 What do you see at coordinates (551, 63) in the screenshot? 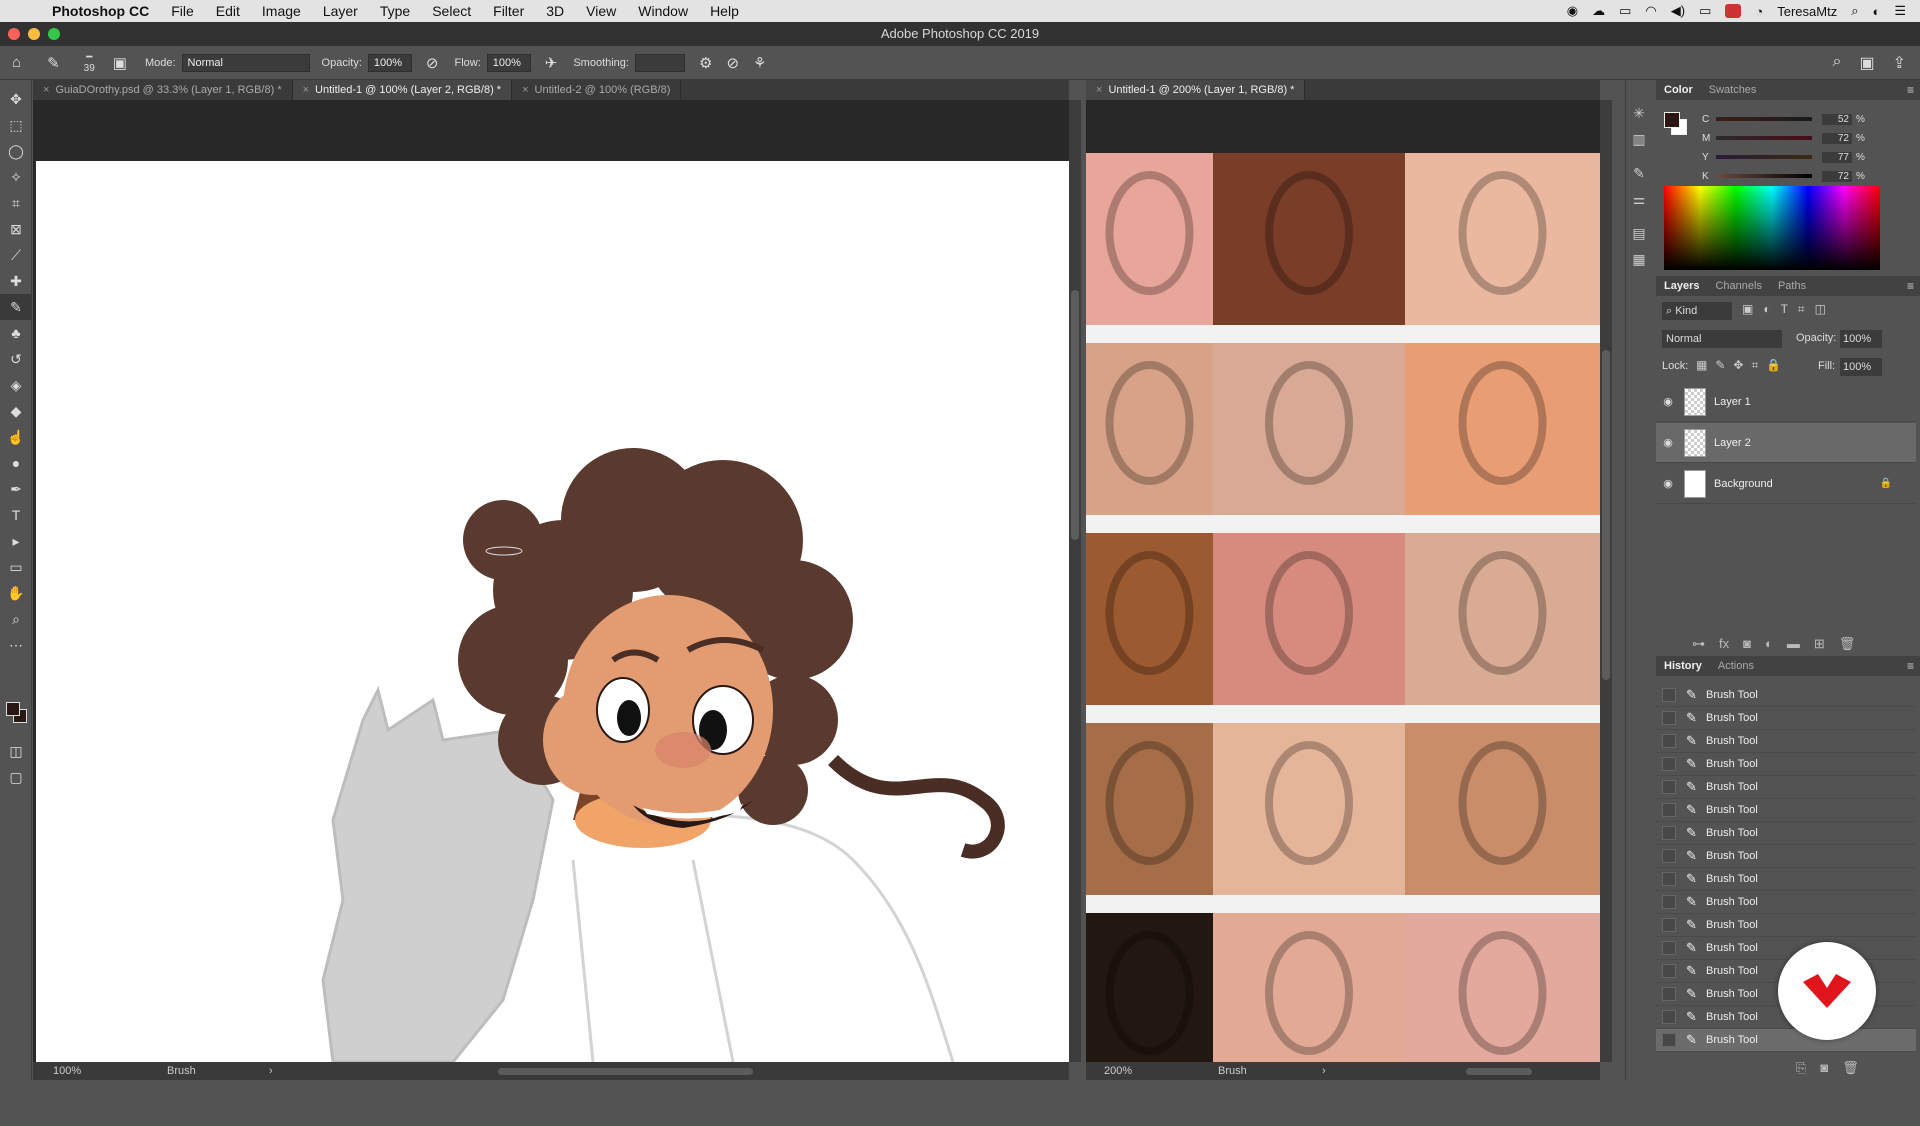
I see `airbrush-icon: ✈` at bounding box center [551, 63].